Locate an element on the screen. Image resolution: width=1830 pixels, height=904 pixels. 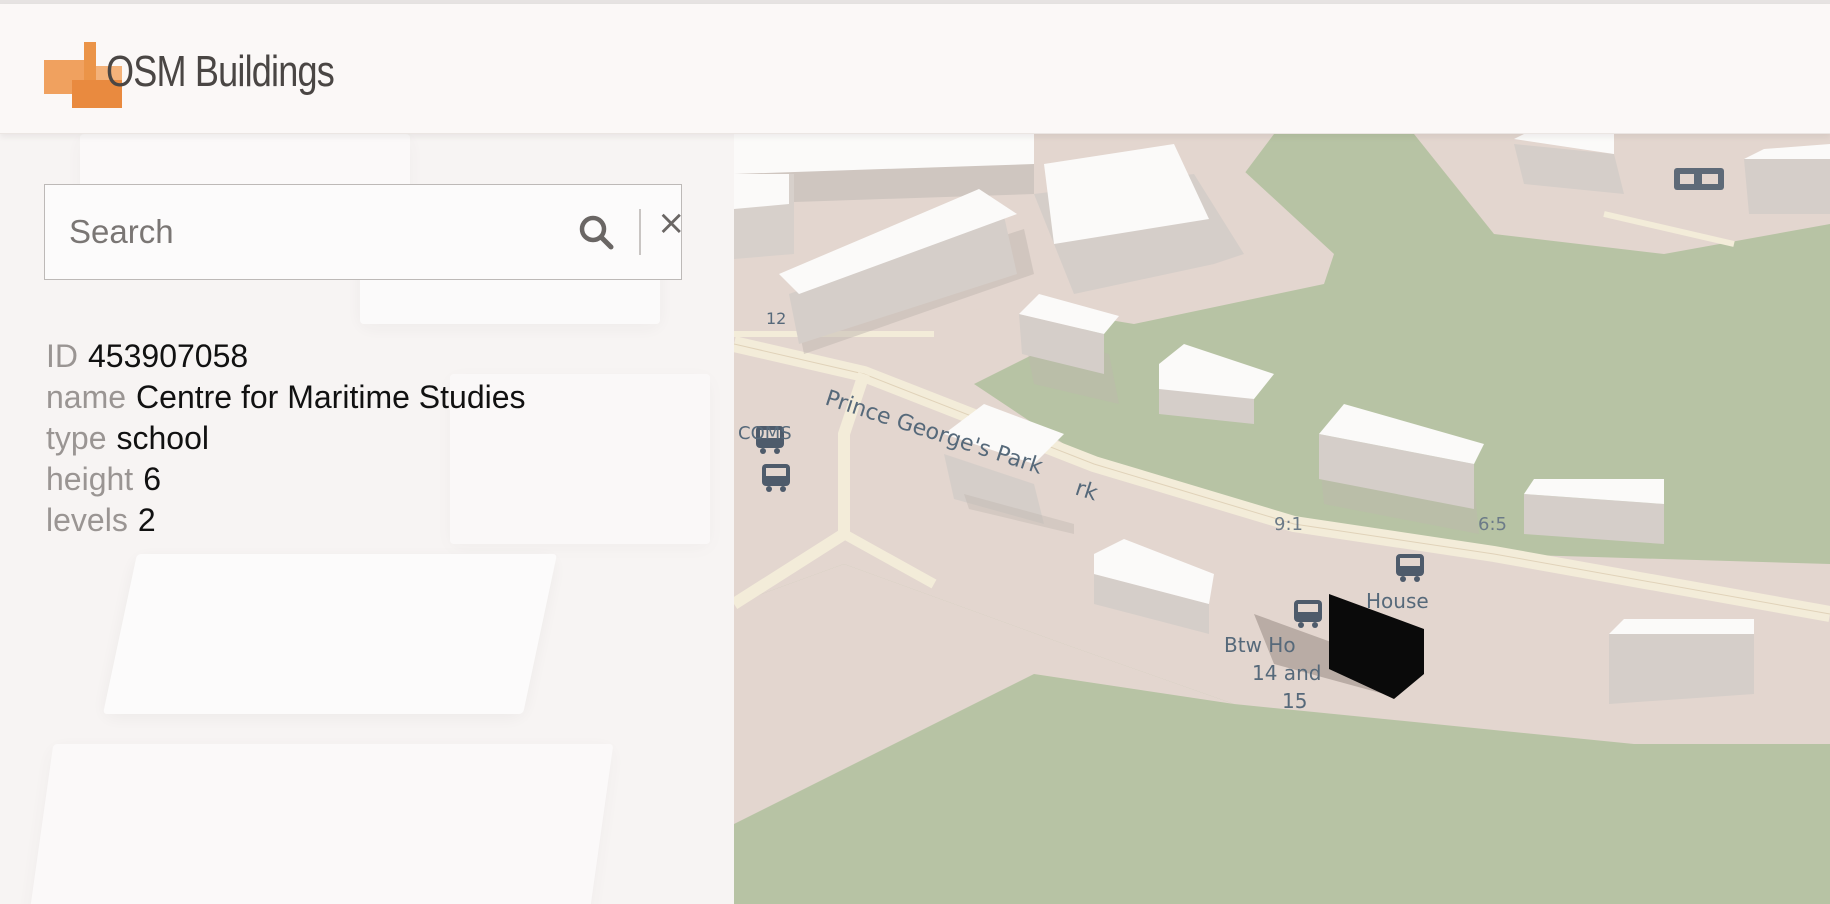
property-name: name Centre for Maritime Studies is located at coordinates (286, 397).